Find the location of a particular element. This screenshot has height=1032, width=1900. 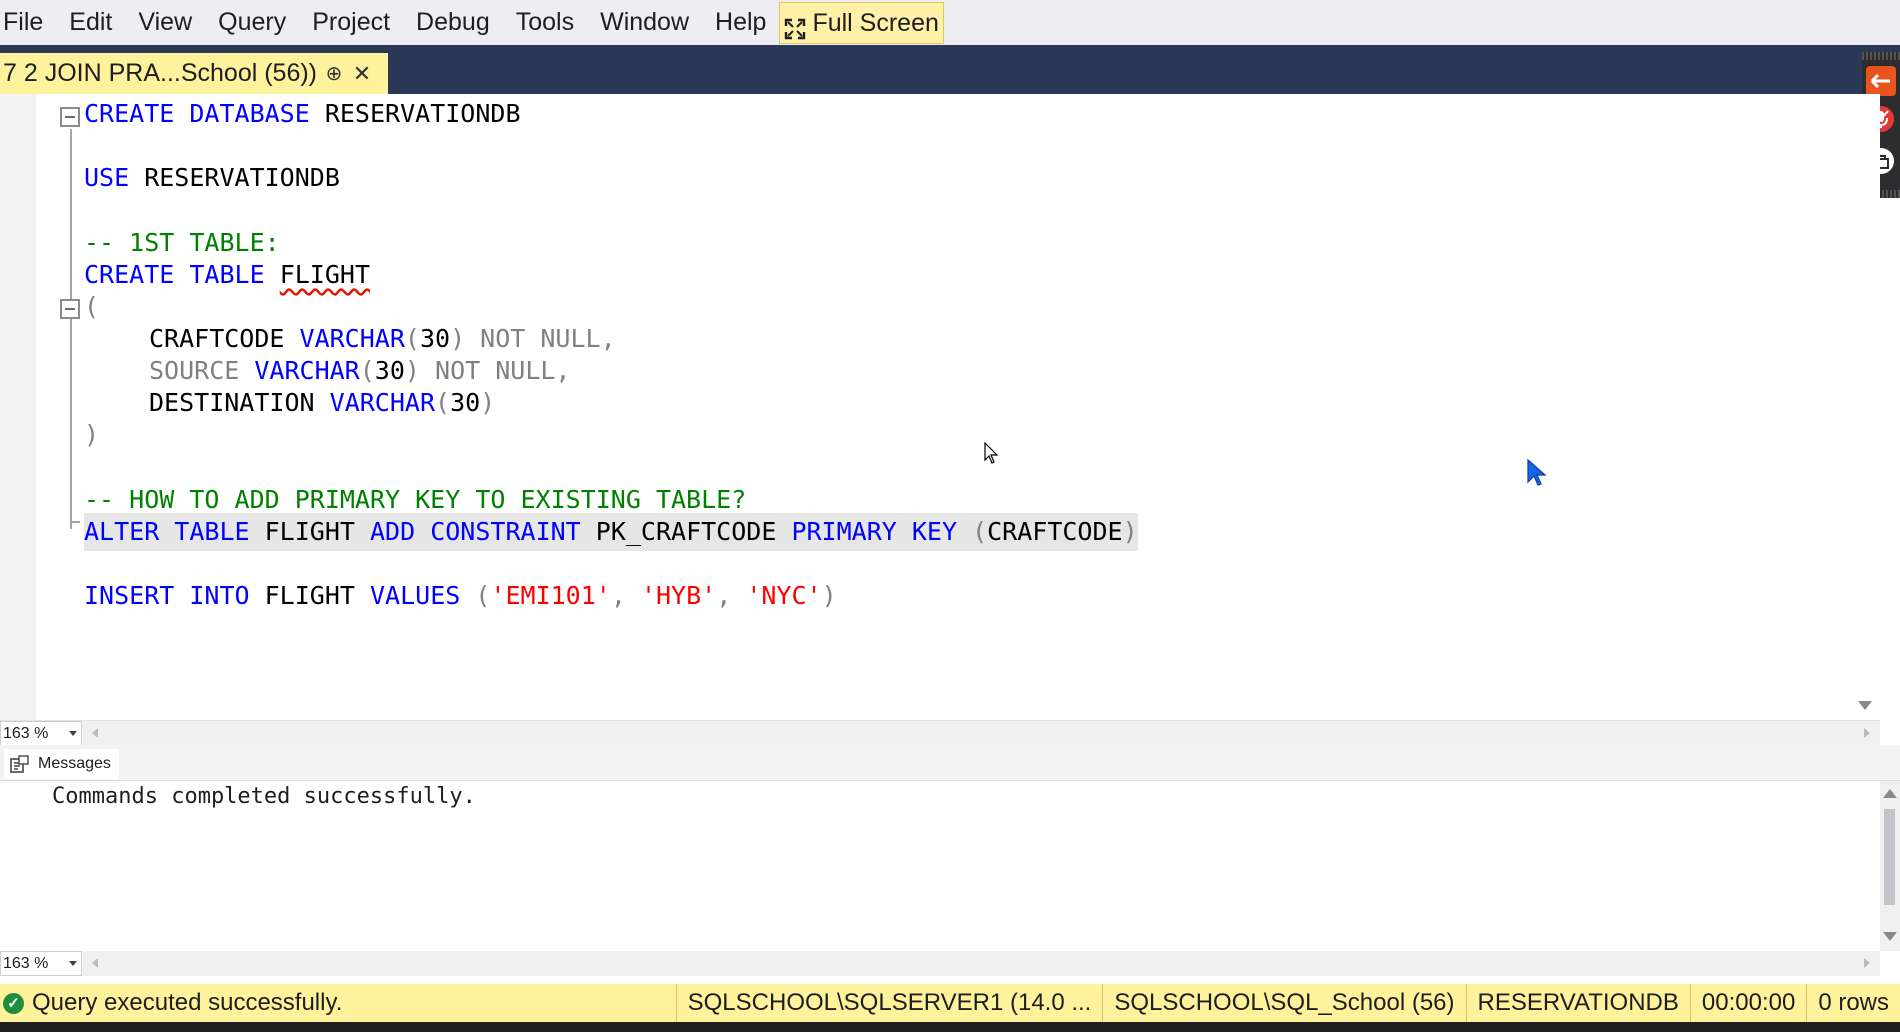

messages-icon is located at coordinates (20, 764).